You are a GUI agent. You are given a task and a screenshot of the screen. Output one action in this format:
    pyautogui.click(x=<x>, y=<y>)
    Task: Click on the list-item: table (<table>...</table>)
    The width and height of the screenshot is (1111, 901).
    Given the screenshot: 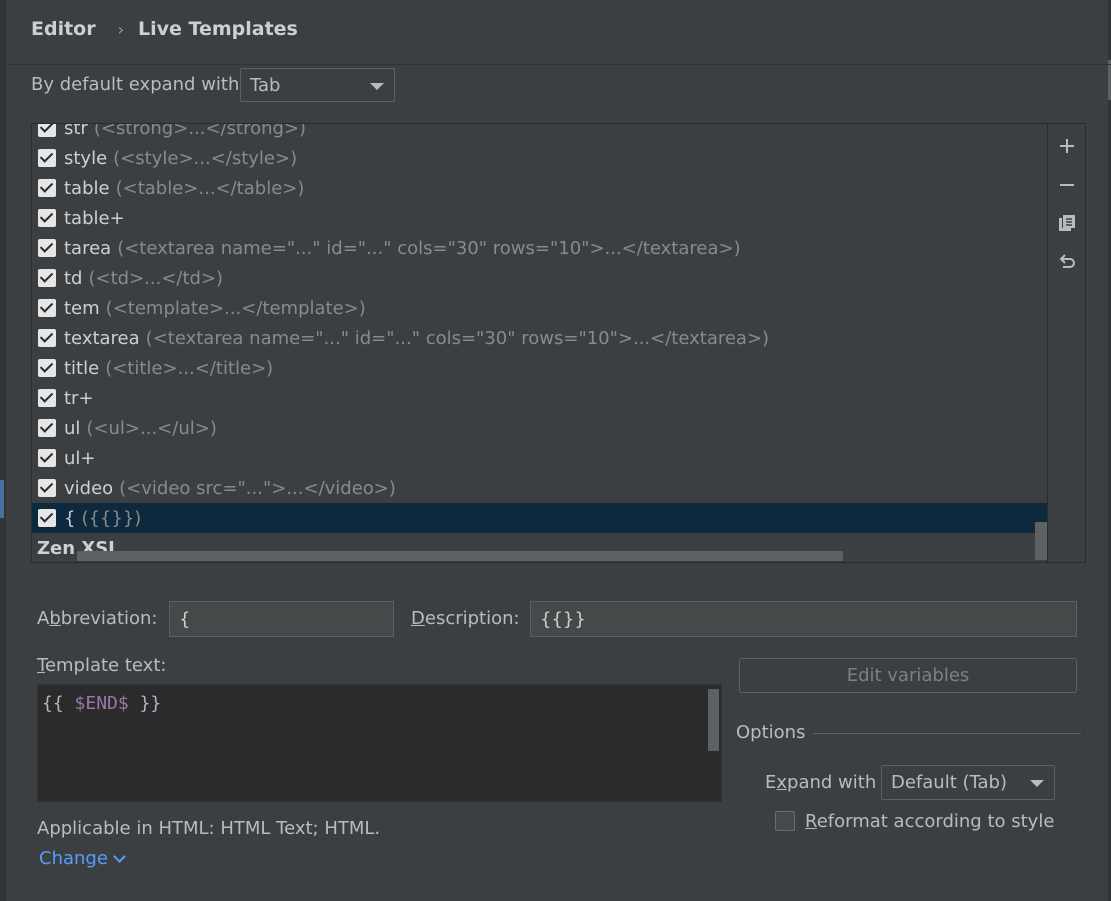 What is the action you would take?
    pyautogui.click(x=539, y=188)
    